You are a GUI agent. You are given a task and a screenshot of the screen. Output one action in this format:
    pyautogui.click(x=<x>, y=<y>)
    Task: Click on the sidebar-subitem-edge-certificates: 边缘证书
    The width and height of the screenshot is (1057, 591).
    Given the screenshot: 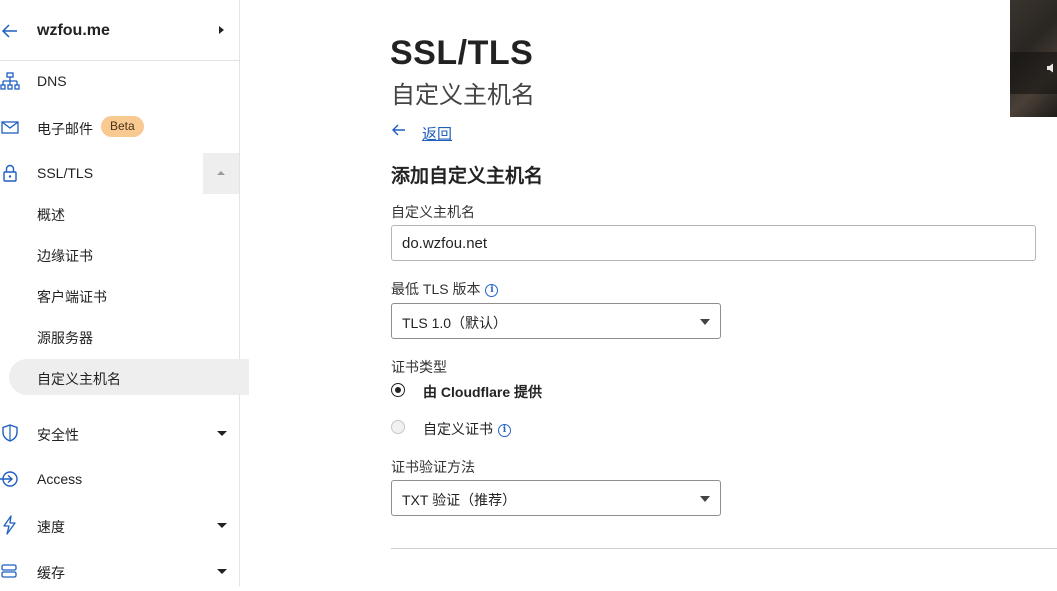 What is the action you would take?
    pyautogui.click(x=119, y=254)
    